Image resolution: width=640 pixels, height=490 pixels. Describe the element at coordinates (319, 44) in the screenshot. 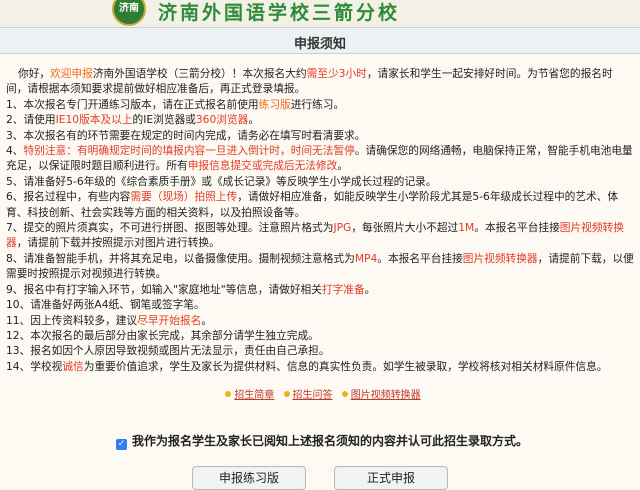

I see `page-title: 申报须知` at that location.